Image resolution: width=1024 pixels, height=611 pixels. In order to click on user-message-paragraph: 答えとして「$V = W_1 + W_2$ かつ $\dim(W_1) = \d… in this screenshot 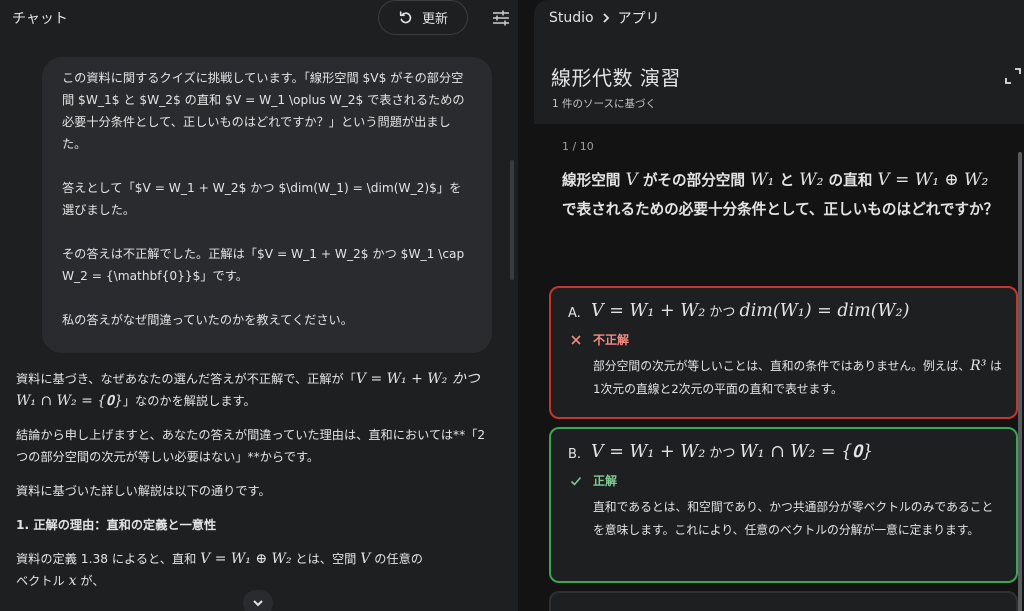, I will do `click(262, 199)`.